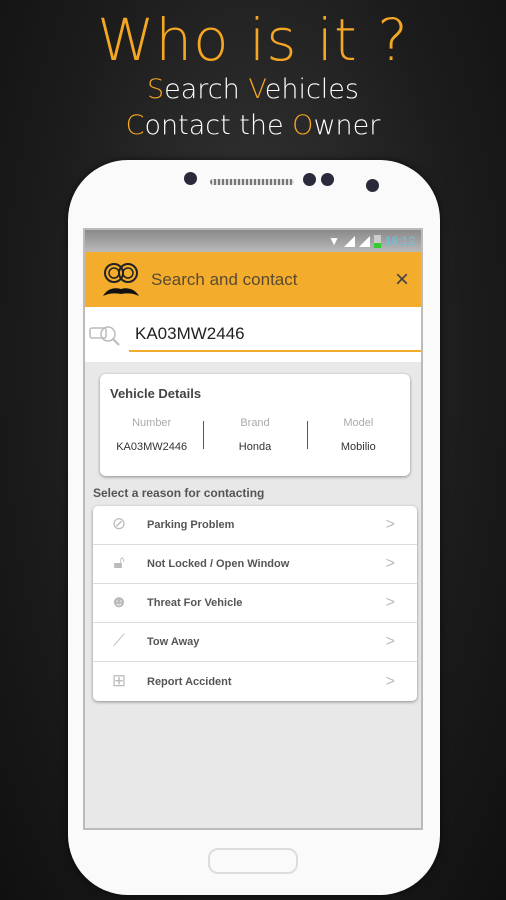  Describe the element at coordinates (104, 335) in the screenshot. I see `search-plate-icon` at that location.